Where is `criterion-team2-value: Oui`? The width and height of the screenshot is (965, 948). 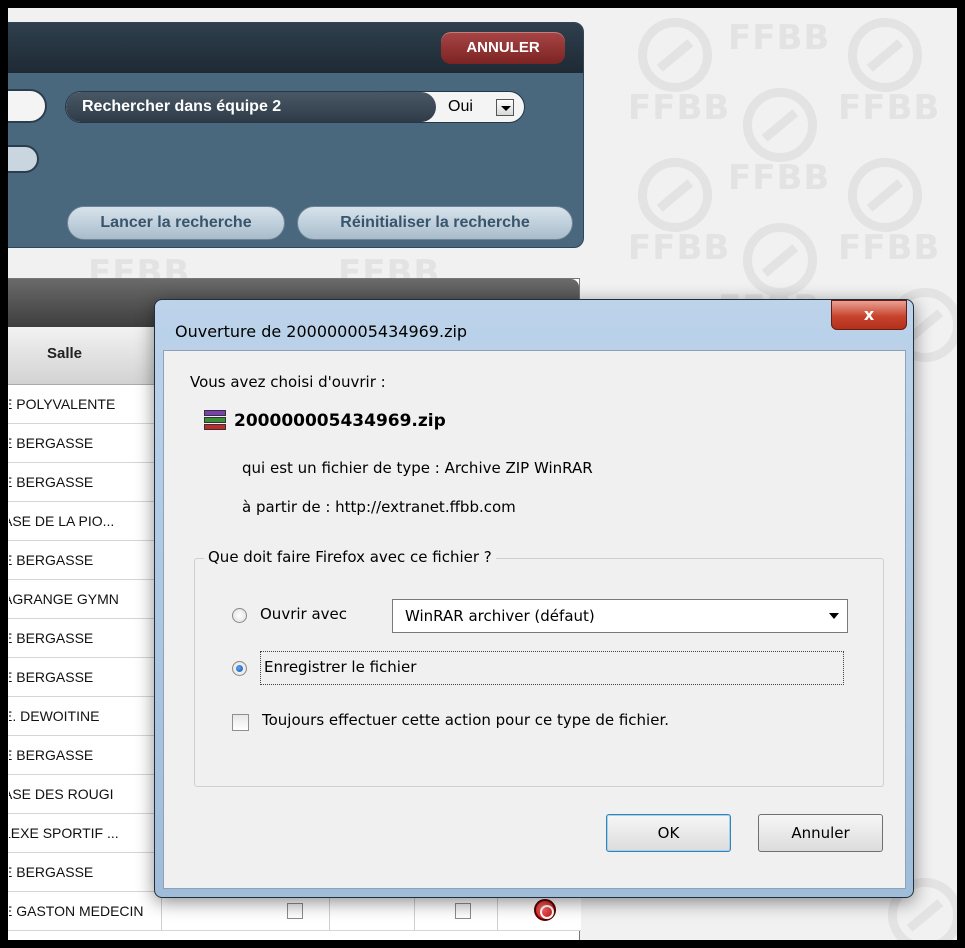 criterion-team2-value: Oui is located at coordinates (460, 106).